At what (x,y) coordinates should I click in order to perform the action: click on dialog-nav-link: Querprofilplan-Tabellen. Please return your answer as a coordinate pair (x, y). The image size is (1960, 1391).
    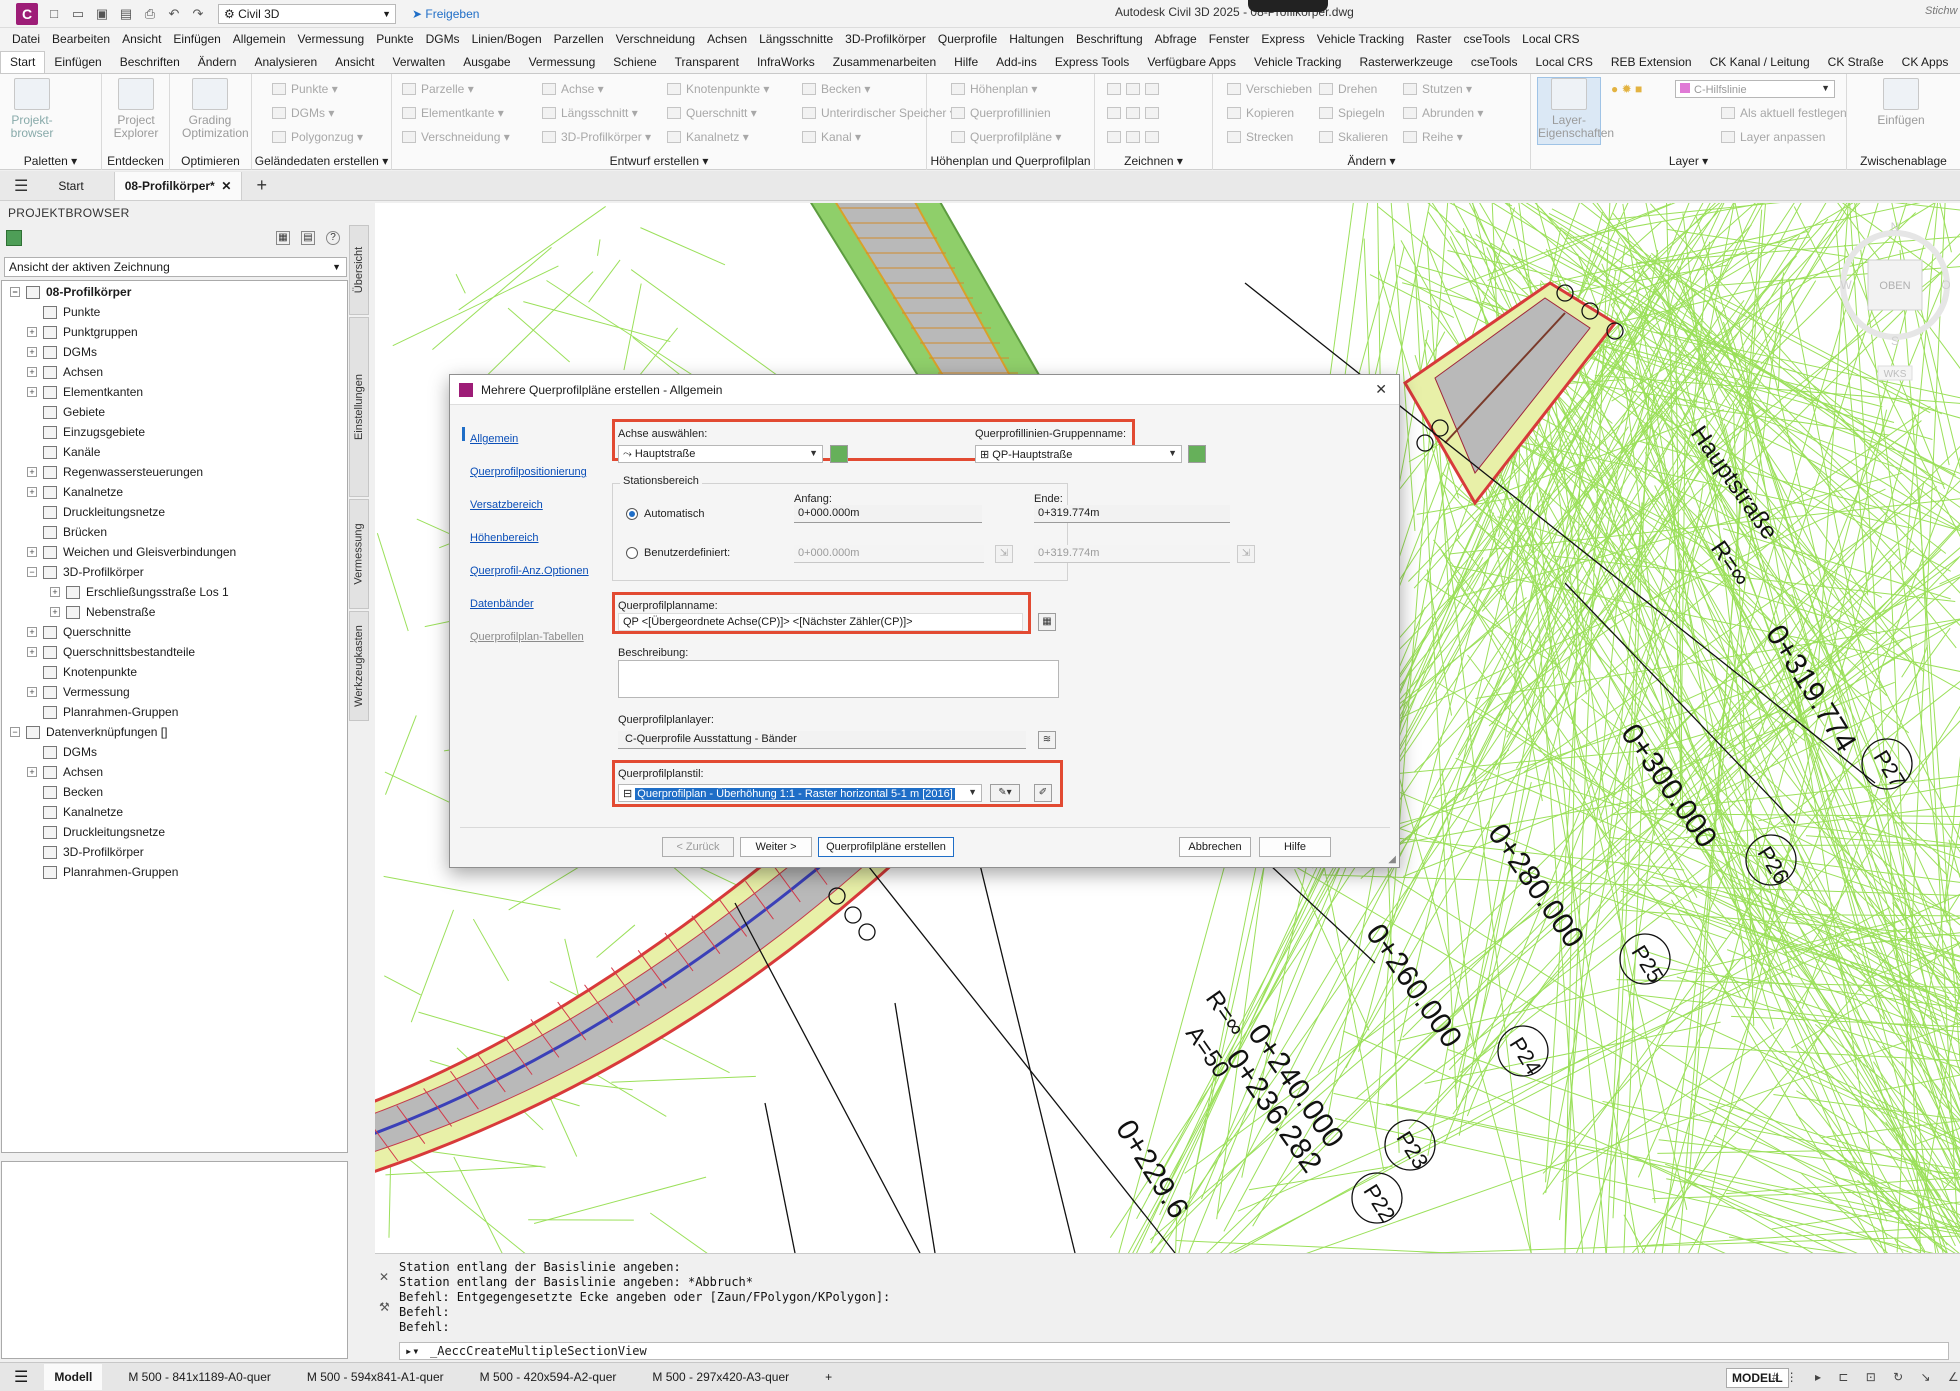
    Looking at the image, I should click on (527, 637).